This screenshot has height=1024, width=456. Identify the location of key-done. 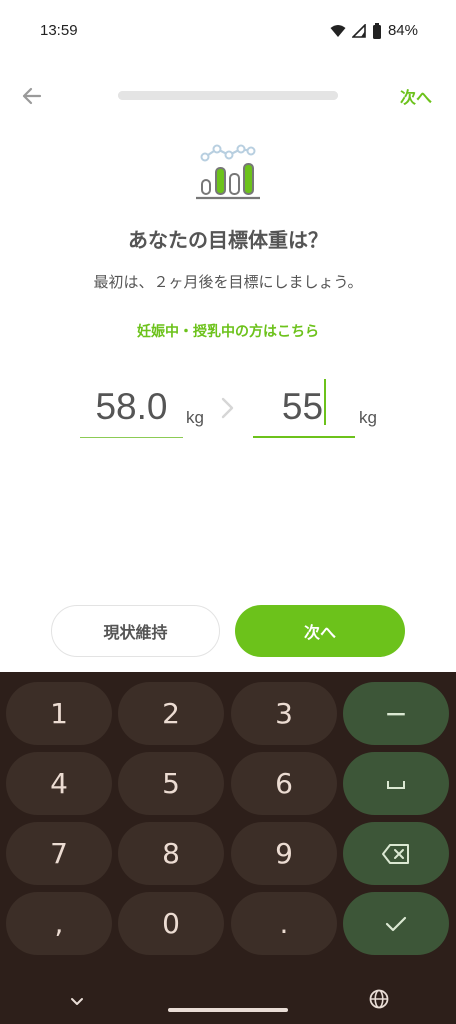
(396, 923).